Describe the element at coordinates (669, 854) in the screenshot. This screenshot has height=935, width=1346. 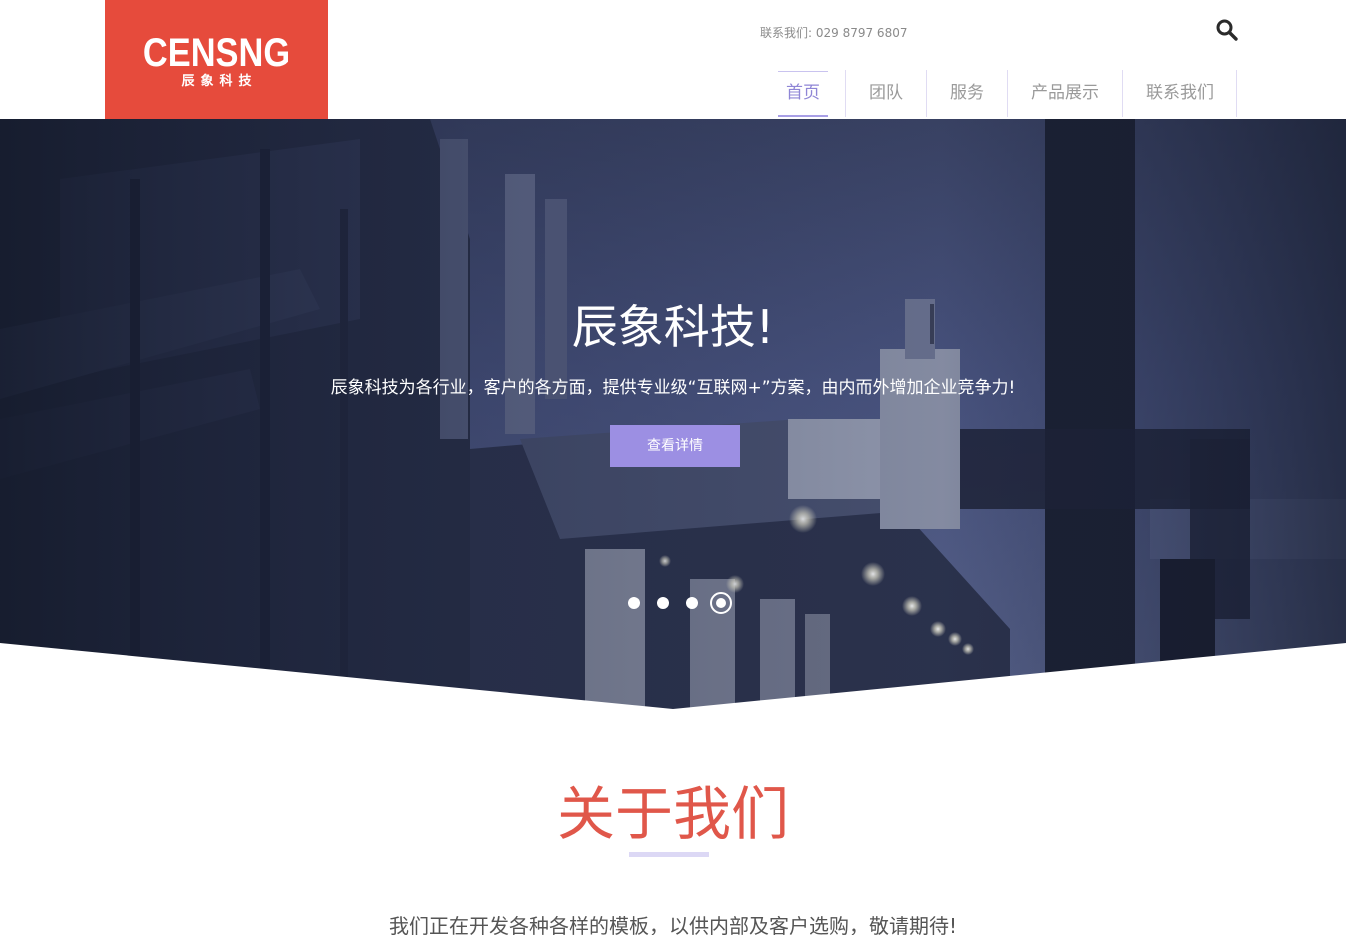
I see `about-title-underline` at that location.